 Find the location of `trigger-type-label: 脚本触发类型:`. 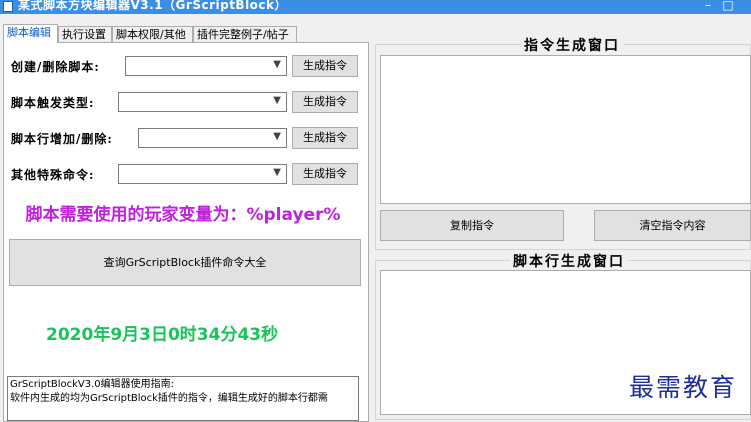

trigger-type-label: 脚本触发类型: is located at coordinates (53, 103).